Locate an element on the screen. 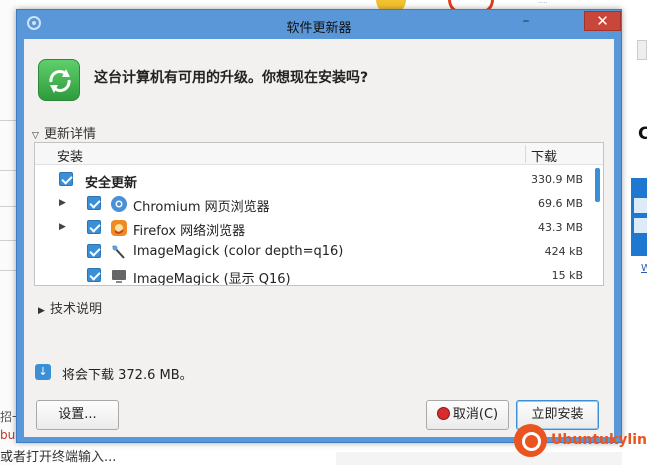 The image size is (647, 465). firefox-icon is located at coordinates (119, 228).